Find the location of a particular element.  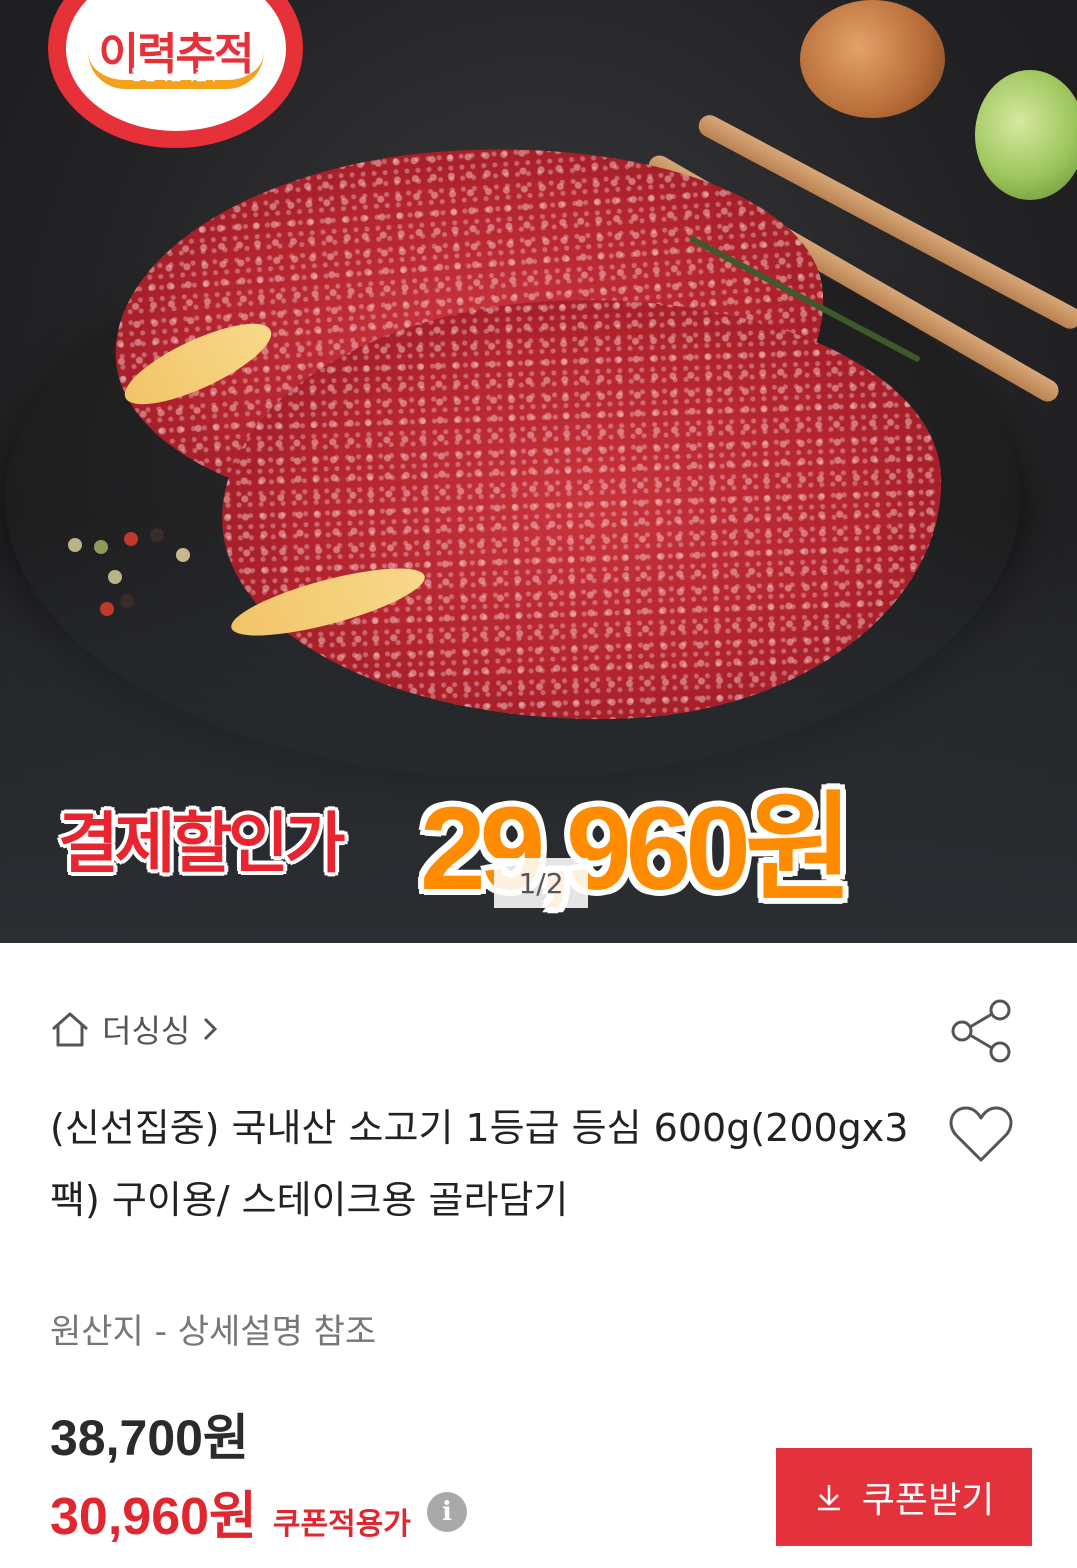

home-icon is located at coordinates (70, 1029).